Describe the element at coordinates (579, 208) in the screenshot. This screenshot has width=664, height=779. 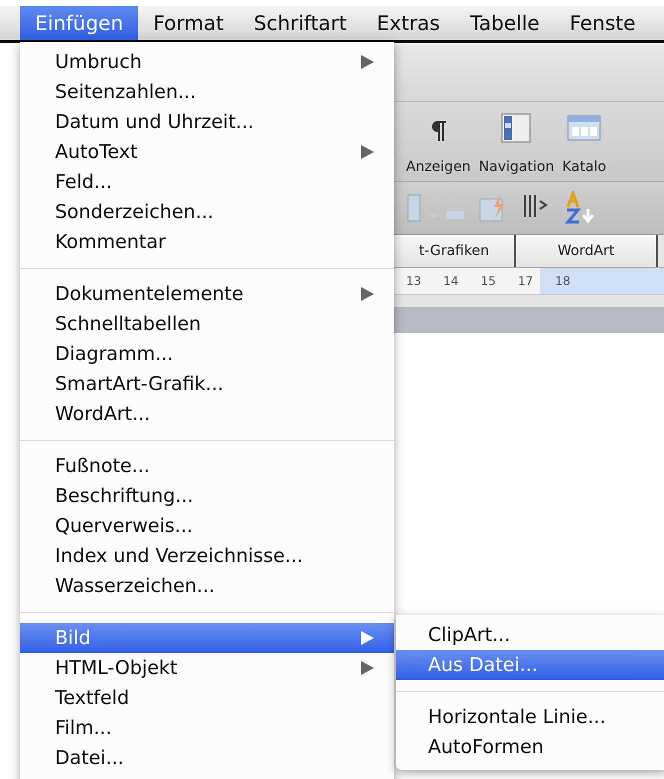
I see `sort-icon` at that location.